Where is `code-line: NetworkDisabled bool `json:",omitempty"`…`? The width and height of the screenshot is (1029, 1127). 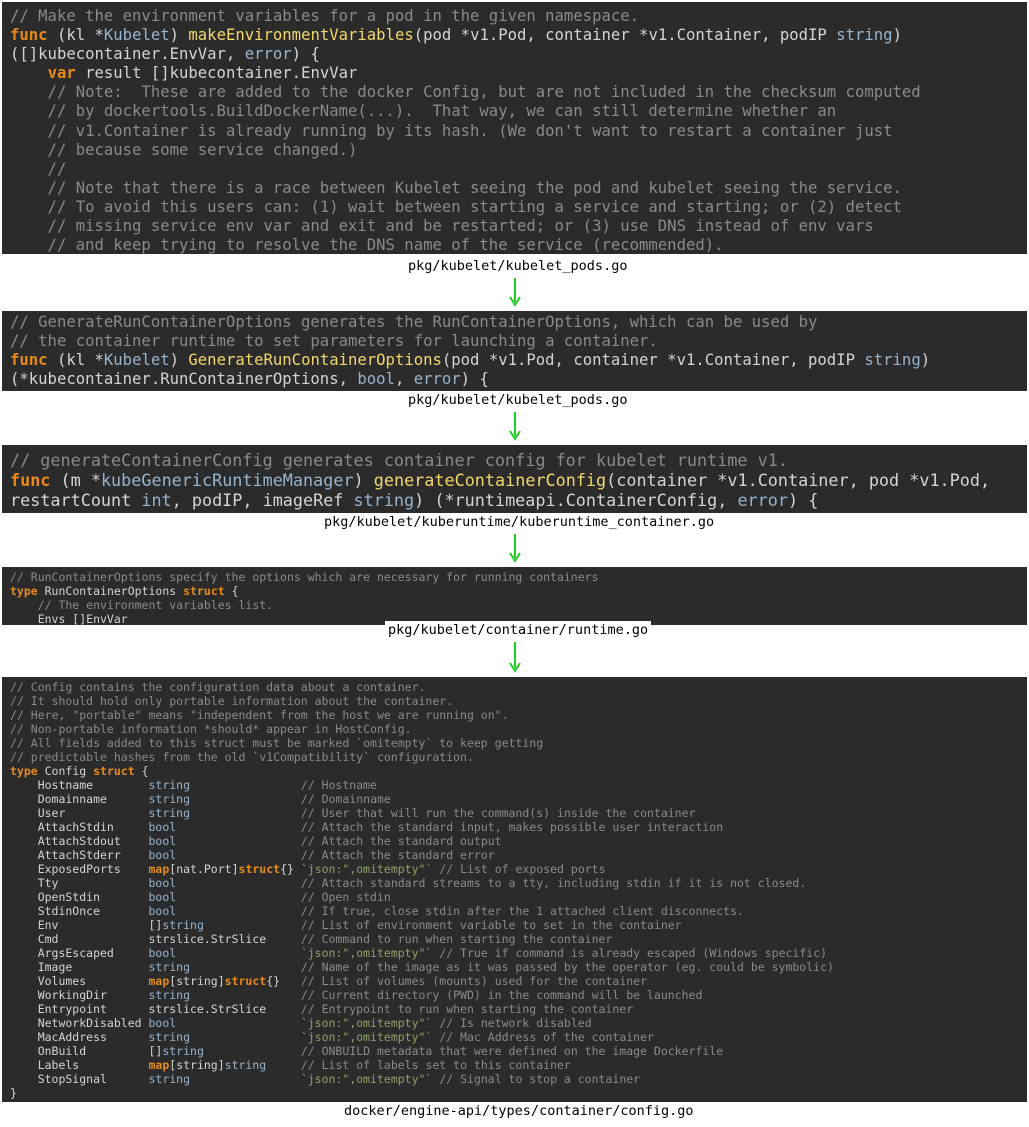 code-line: NetworkDisabled bool `json:",omitempty"`… is located at coordinates (301, 1023).